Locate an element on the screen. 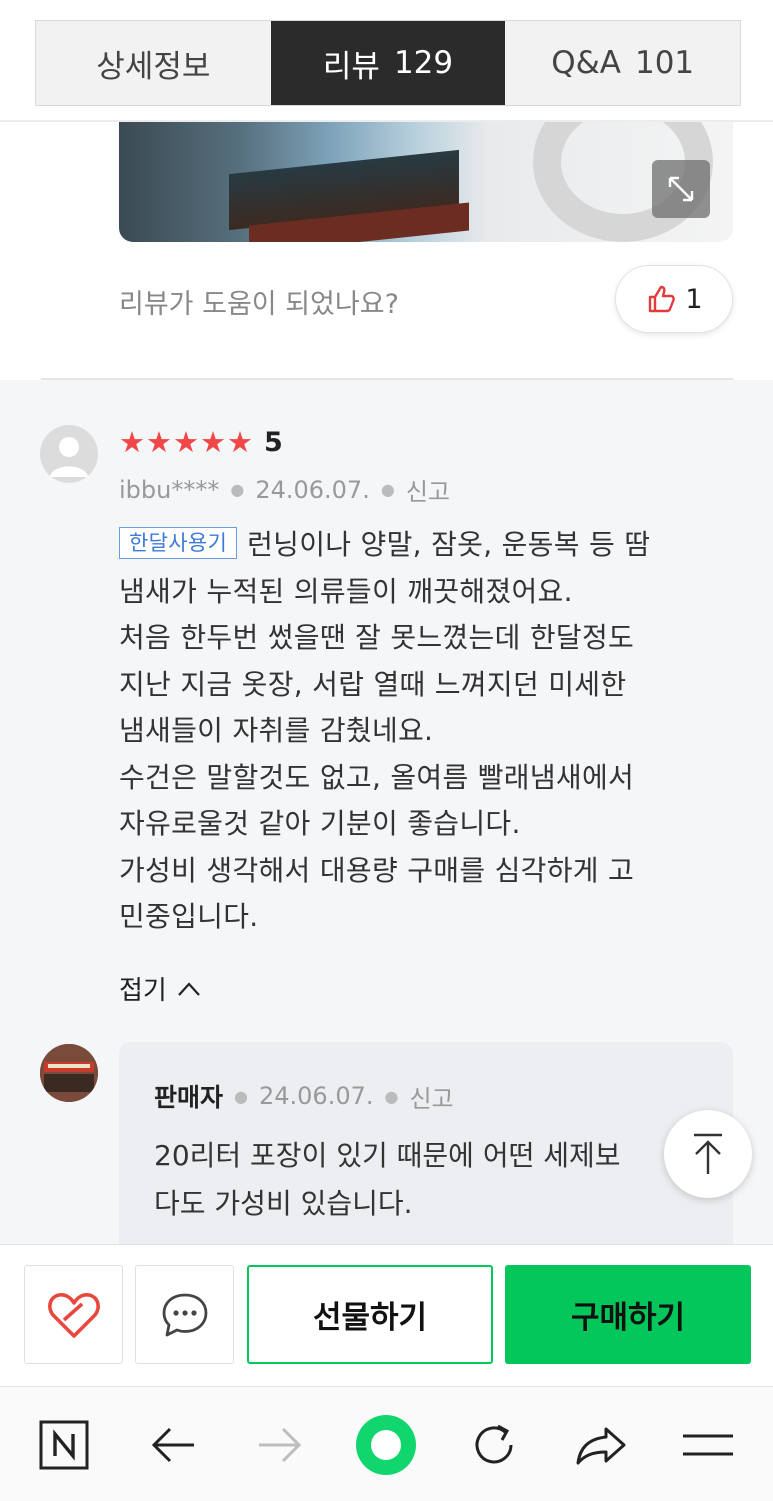 The image size is (773, 1501). expand-icon is located at coordinates (681, 189).